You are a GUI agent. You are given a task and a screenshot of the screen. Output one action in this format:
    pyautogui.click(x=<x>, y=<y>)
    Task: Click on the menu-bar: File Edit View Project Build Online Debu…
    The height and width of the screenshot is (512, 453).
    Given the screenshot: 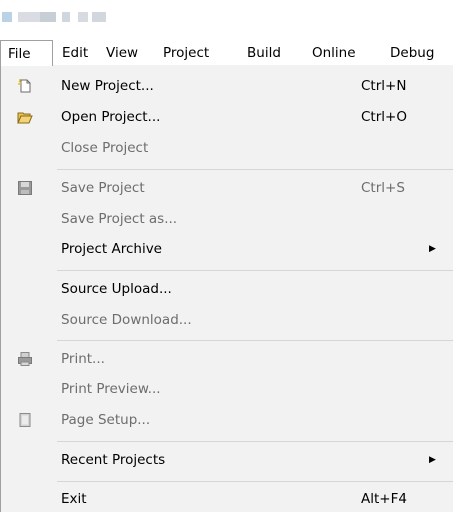 What is the action you would take?
    pyautogui.click(x=226, y=53)
    